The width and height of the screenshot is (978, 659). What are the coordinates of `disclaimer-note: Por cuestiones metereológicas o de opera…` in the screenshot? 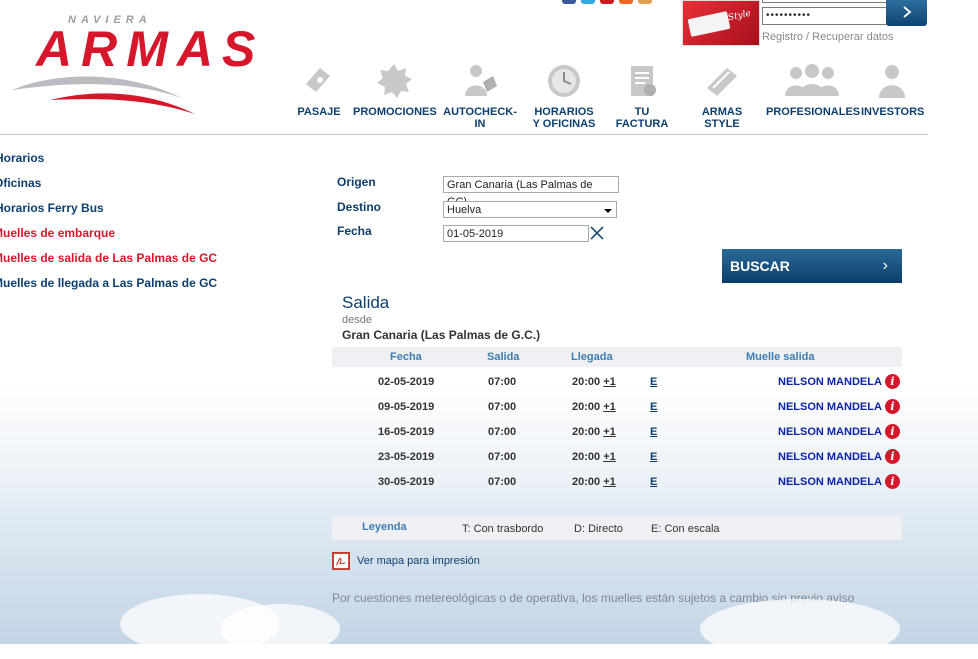 It's located at (593, 598).